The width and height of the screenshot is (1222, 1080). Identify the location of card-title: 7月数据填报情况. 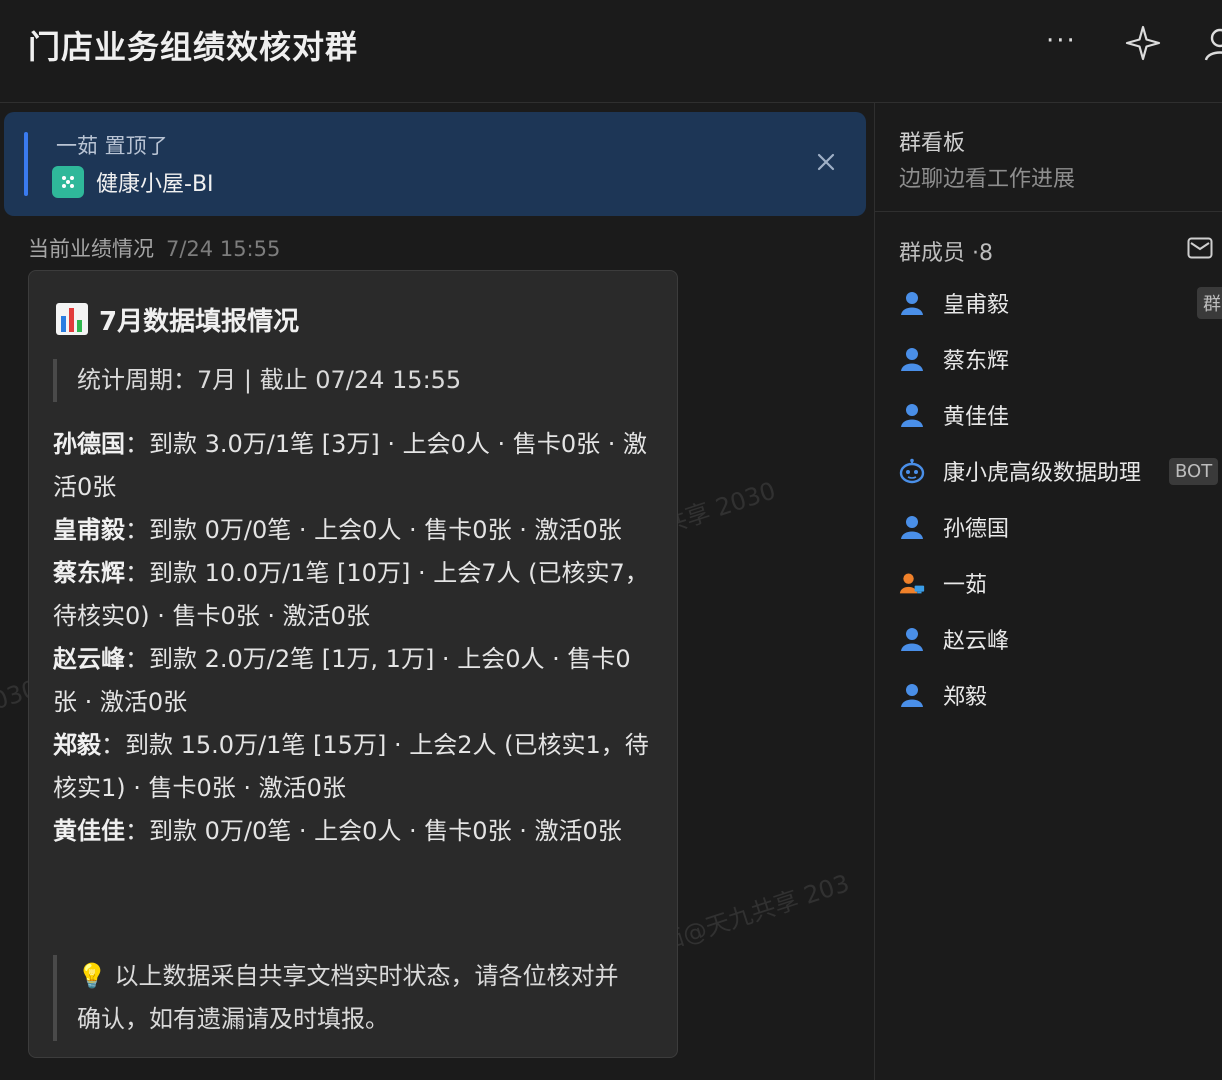
(177, 319).